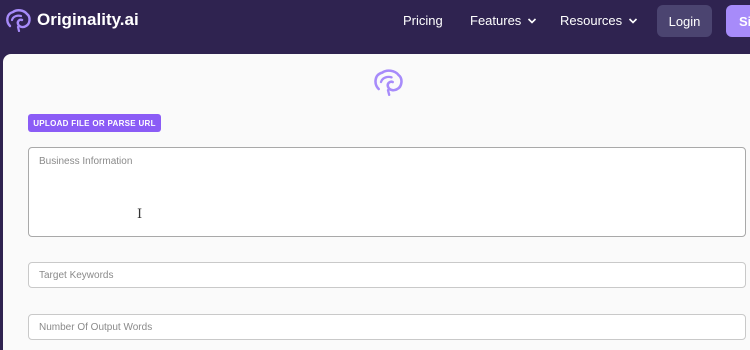 This screenshot has width=750, height=350. Describe the element at coordinates (76, 275) in the screenshot. I see `target-keywords-placeholder: Target Keywords` at that location.